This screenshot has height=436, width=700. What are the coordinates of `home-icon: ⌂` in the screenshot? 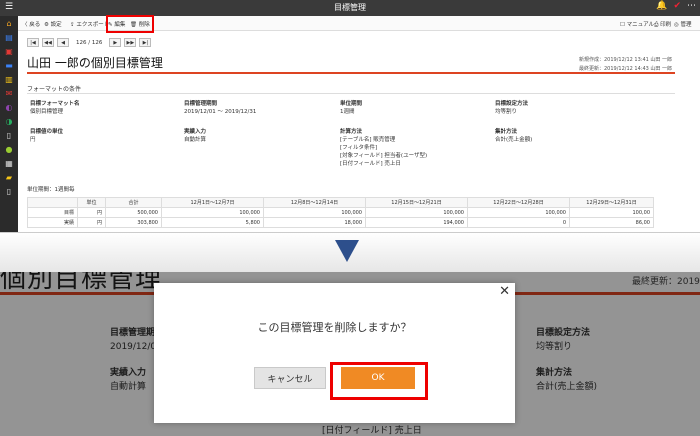 It's located at (9, 23).